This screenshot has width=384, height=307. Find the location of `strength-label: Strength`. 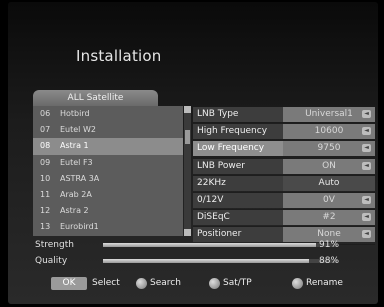

strength-label: Strength is located at coordinates (54, 245).